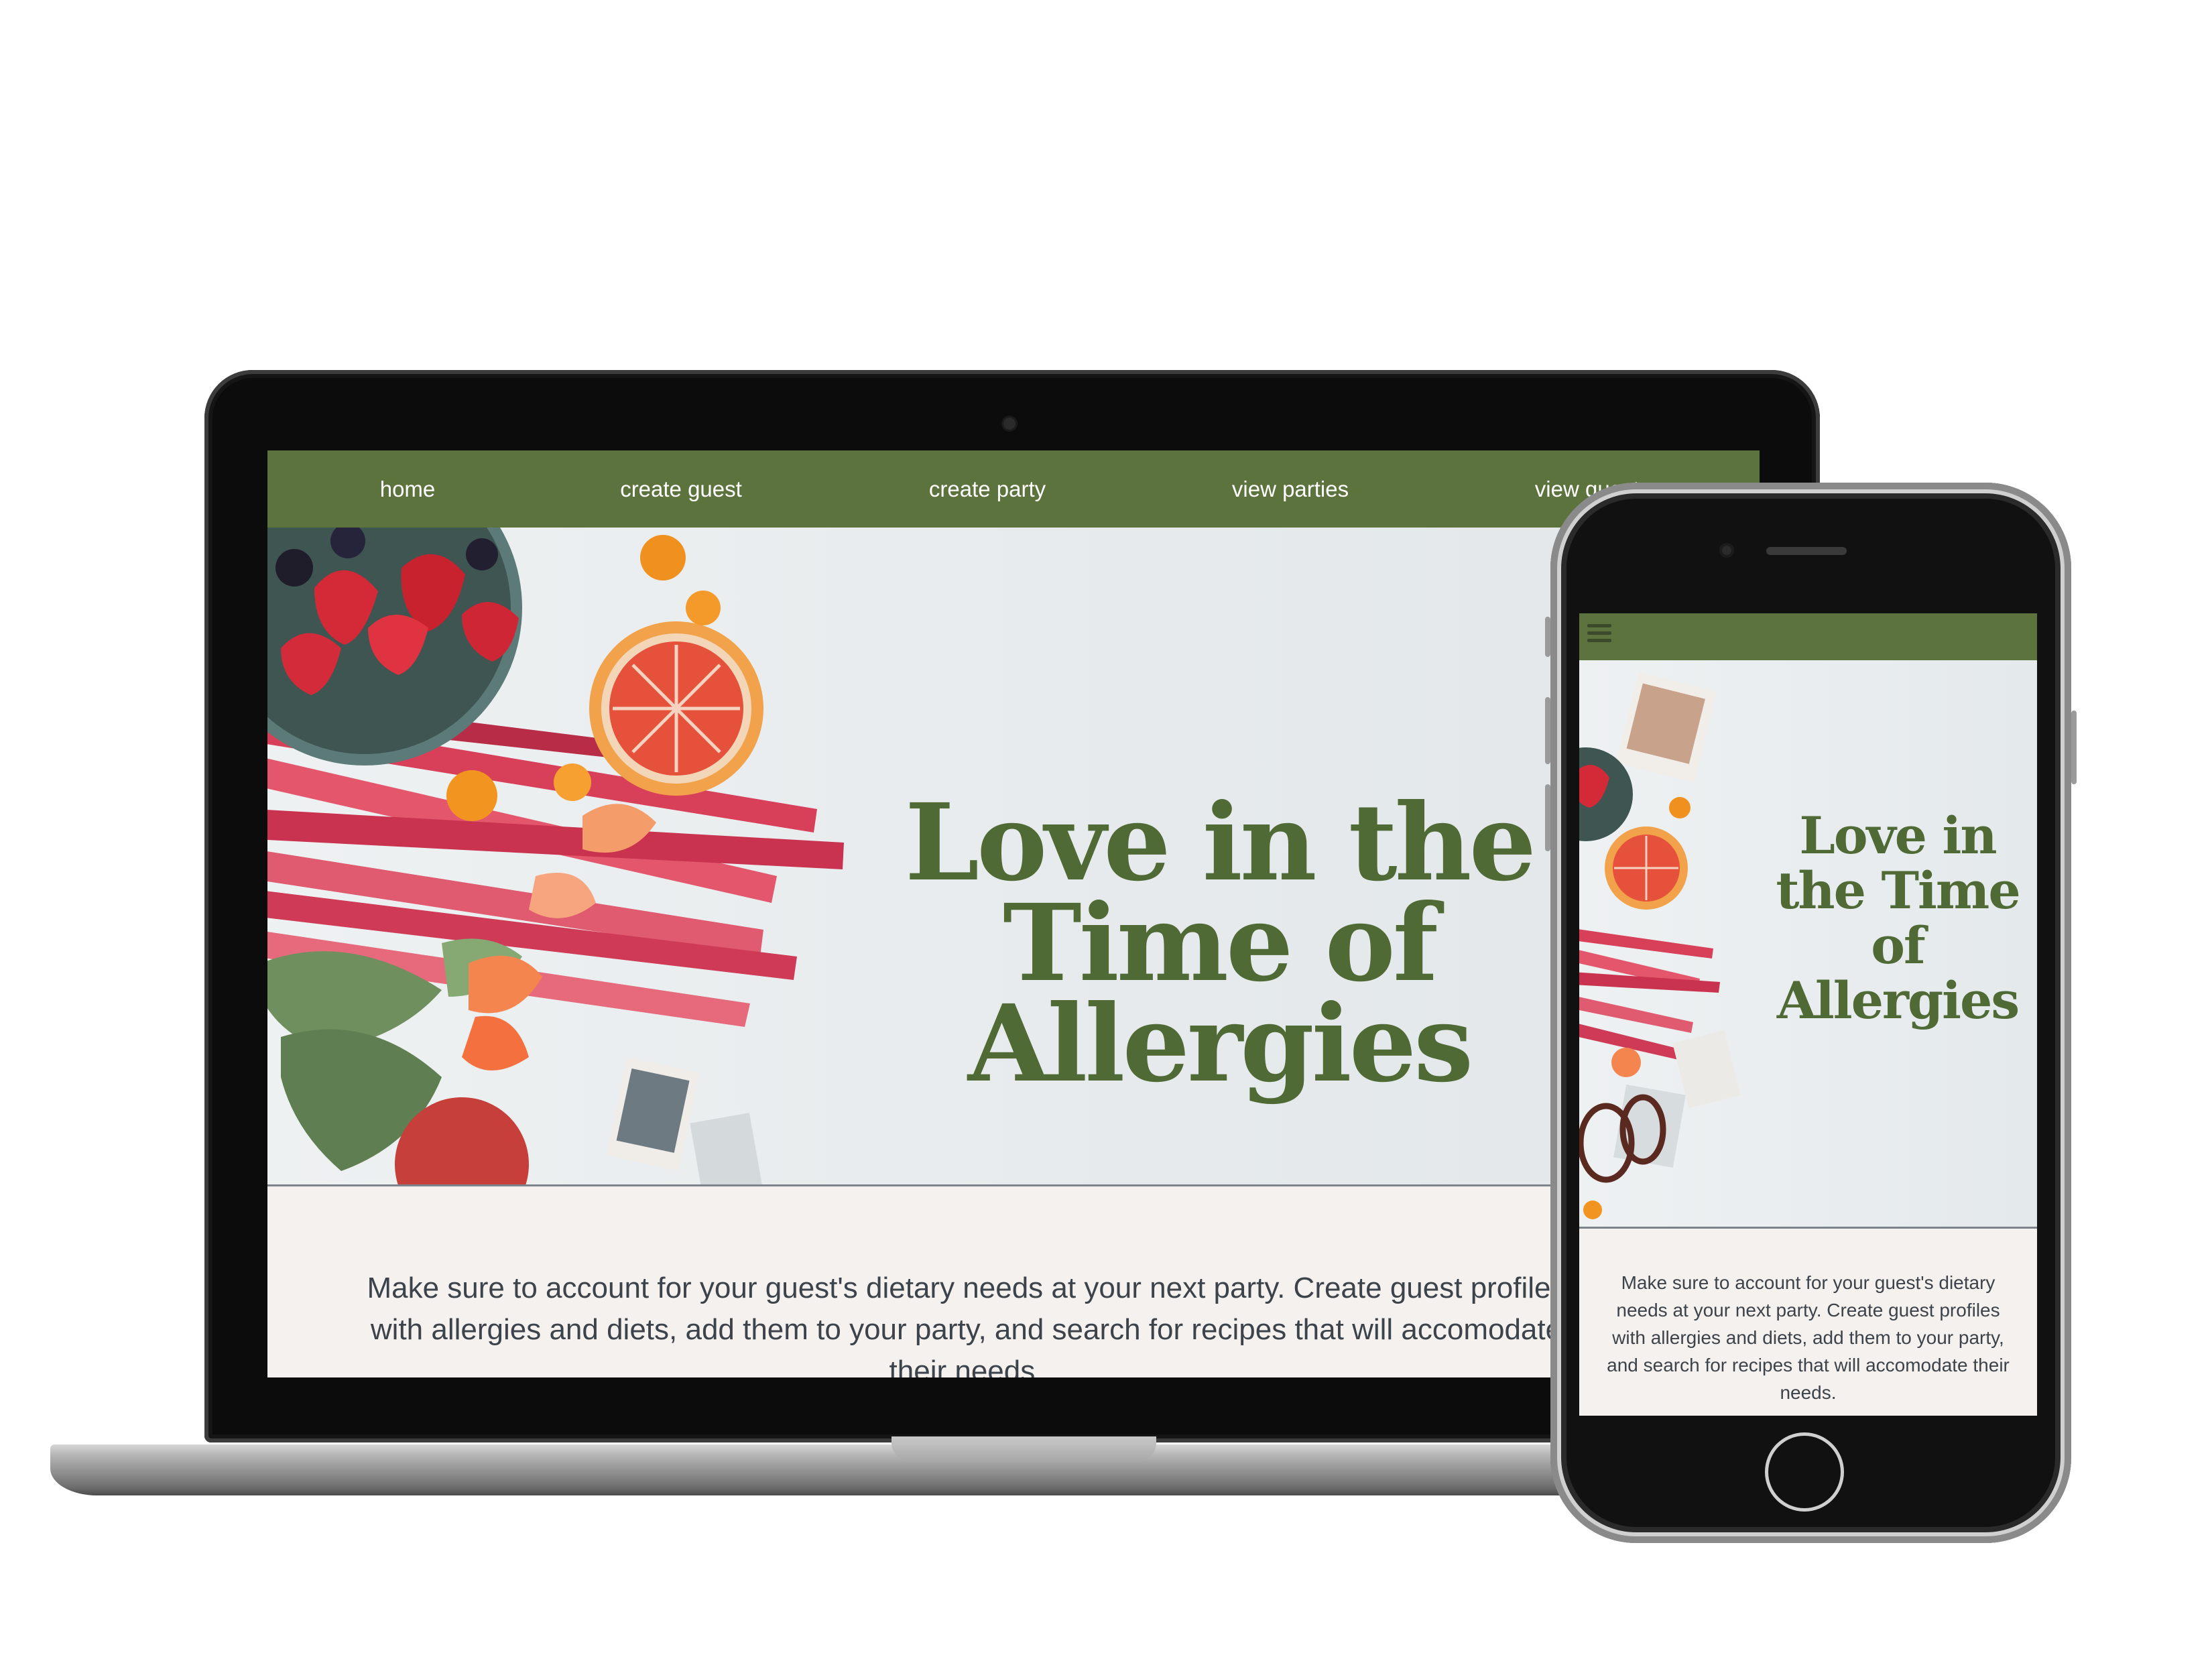  What do you see at coordinates (1024, 1448) in the screenshot?
I see `laptop-opening-notch` at bounding box center [1024, 1448].